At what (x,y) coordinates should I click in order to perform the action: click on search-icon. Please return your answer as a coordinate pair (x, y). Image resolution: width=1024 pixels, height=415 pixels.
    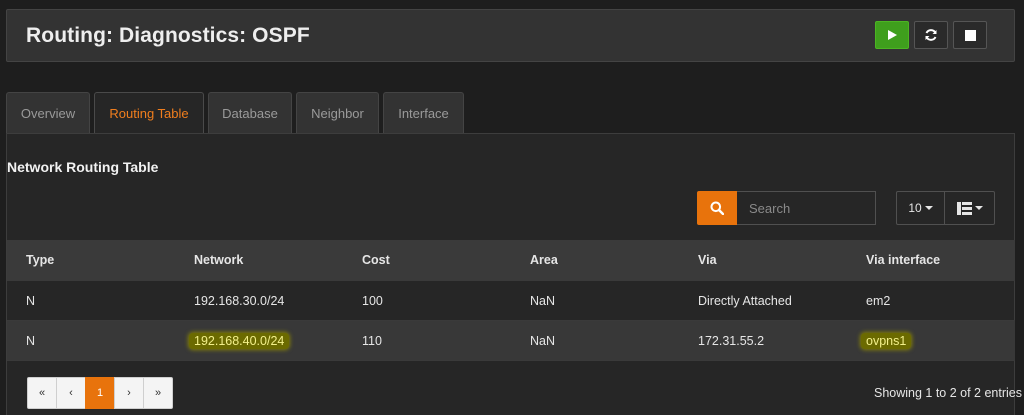
    Looking at the image, I should click on (717, 208).